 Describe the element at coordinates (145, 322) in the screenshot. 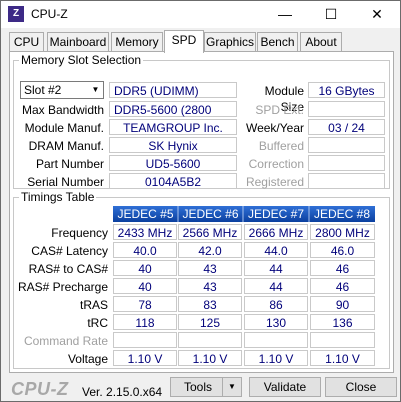

I see `timing-cell: 118` at that location.